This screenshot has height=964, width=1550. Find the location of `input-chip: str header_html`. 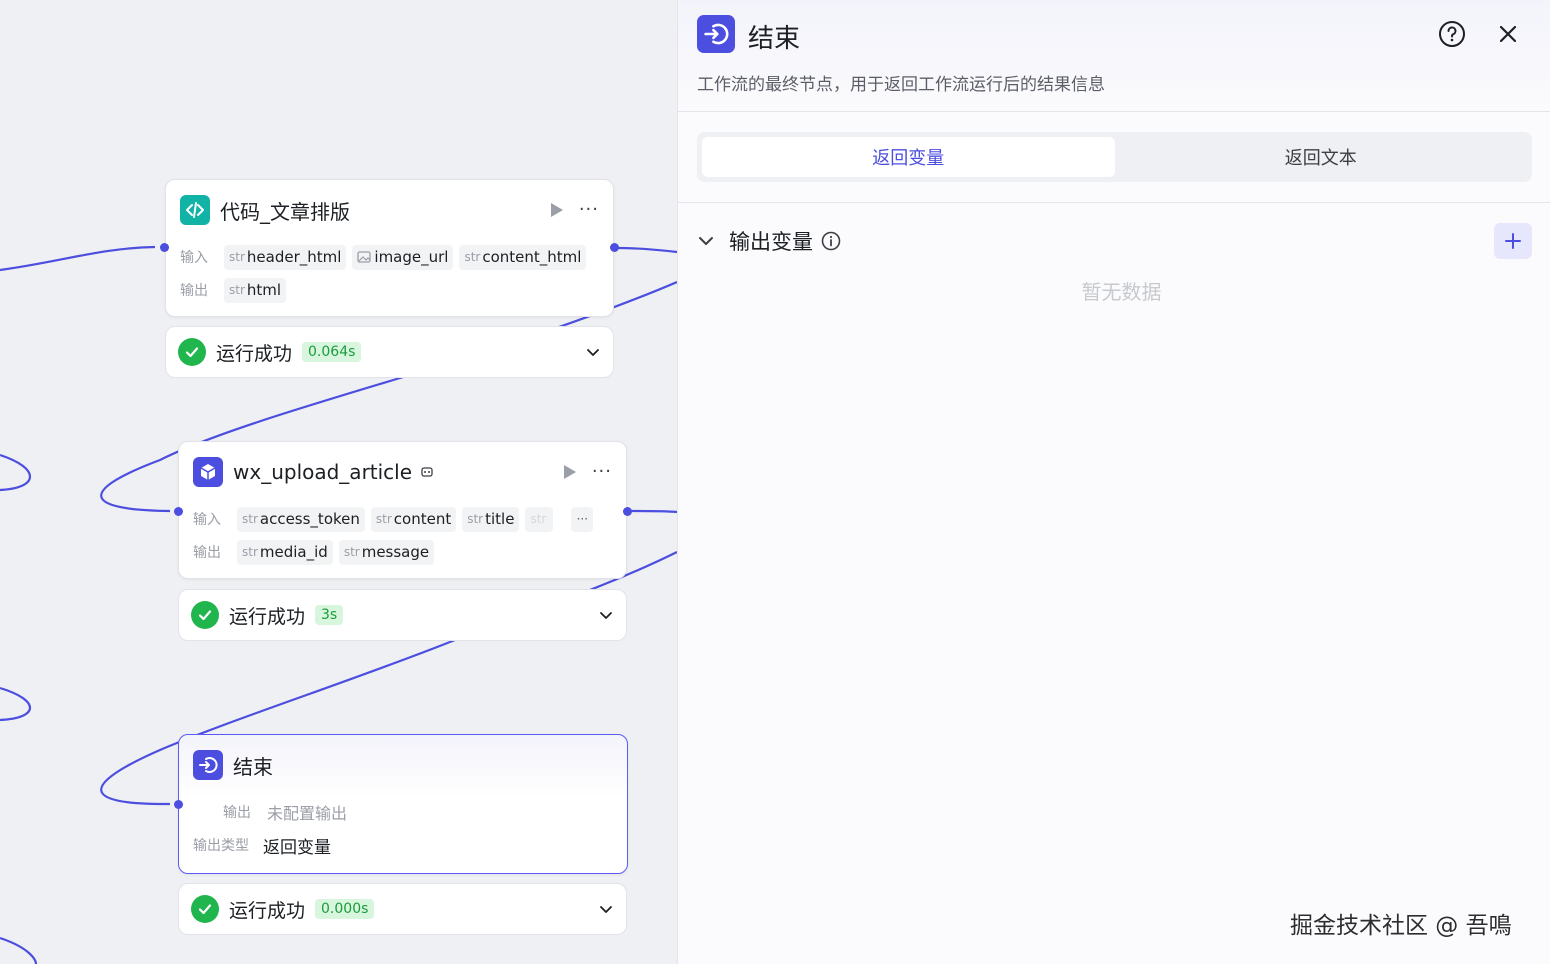

input-chip: str header_html is located at coordinates (285, 257).